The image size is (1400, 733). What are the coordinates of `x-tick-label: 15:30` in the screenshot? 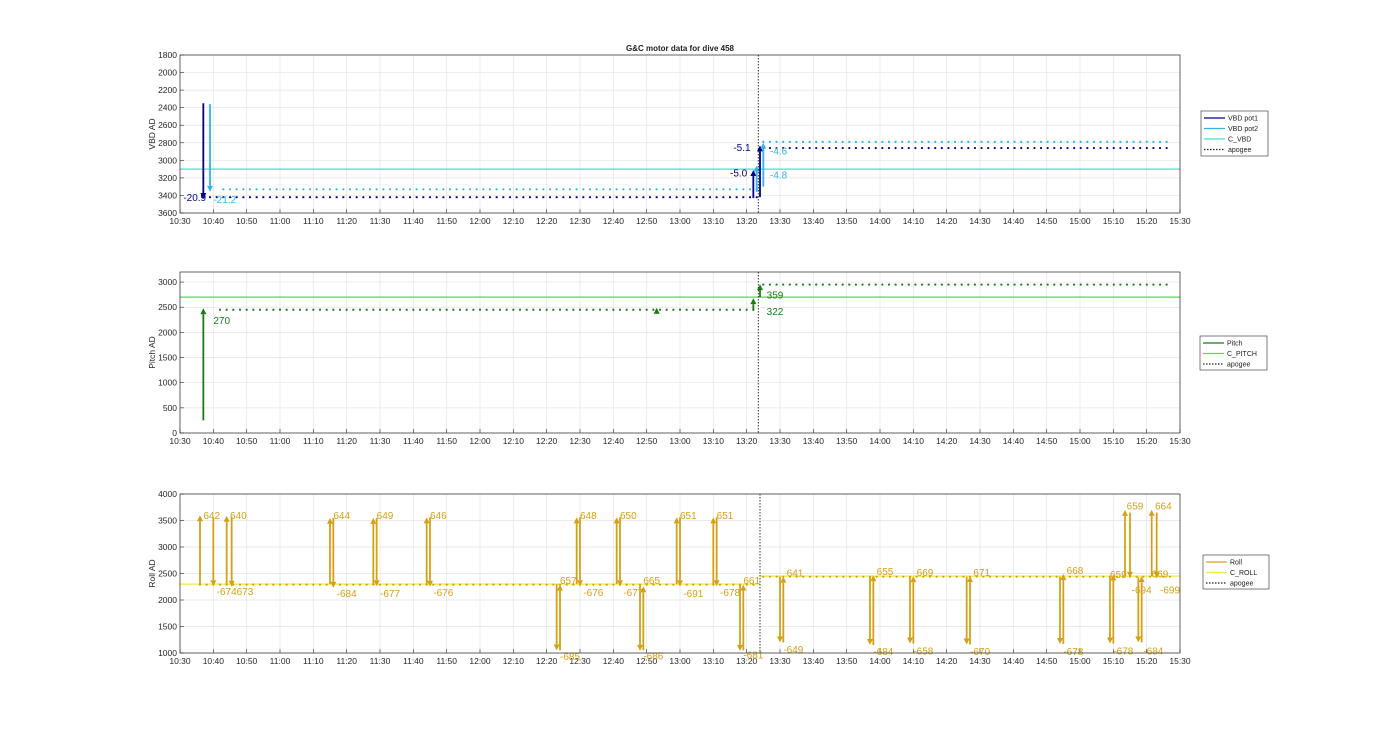 It's located at (1180, 661).